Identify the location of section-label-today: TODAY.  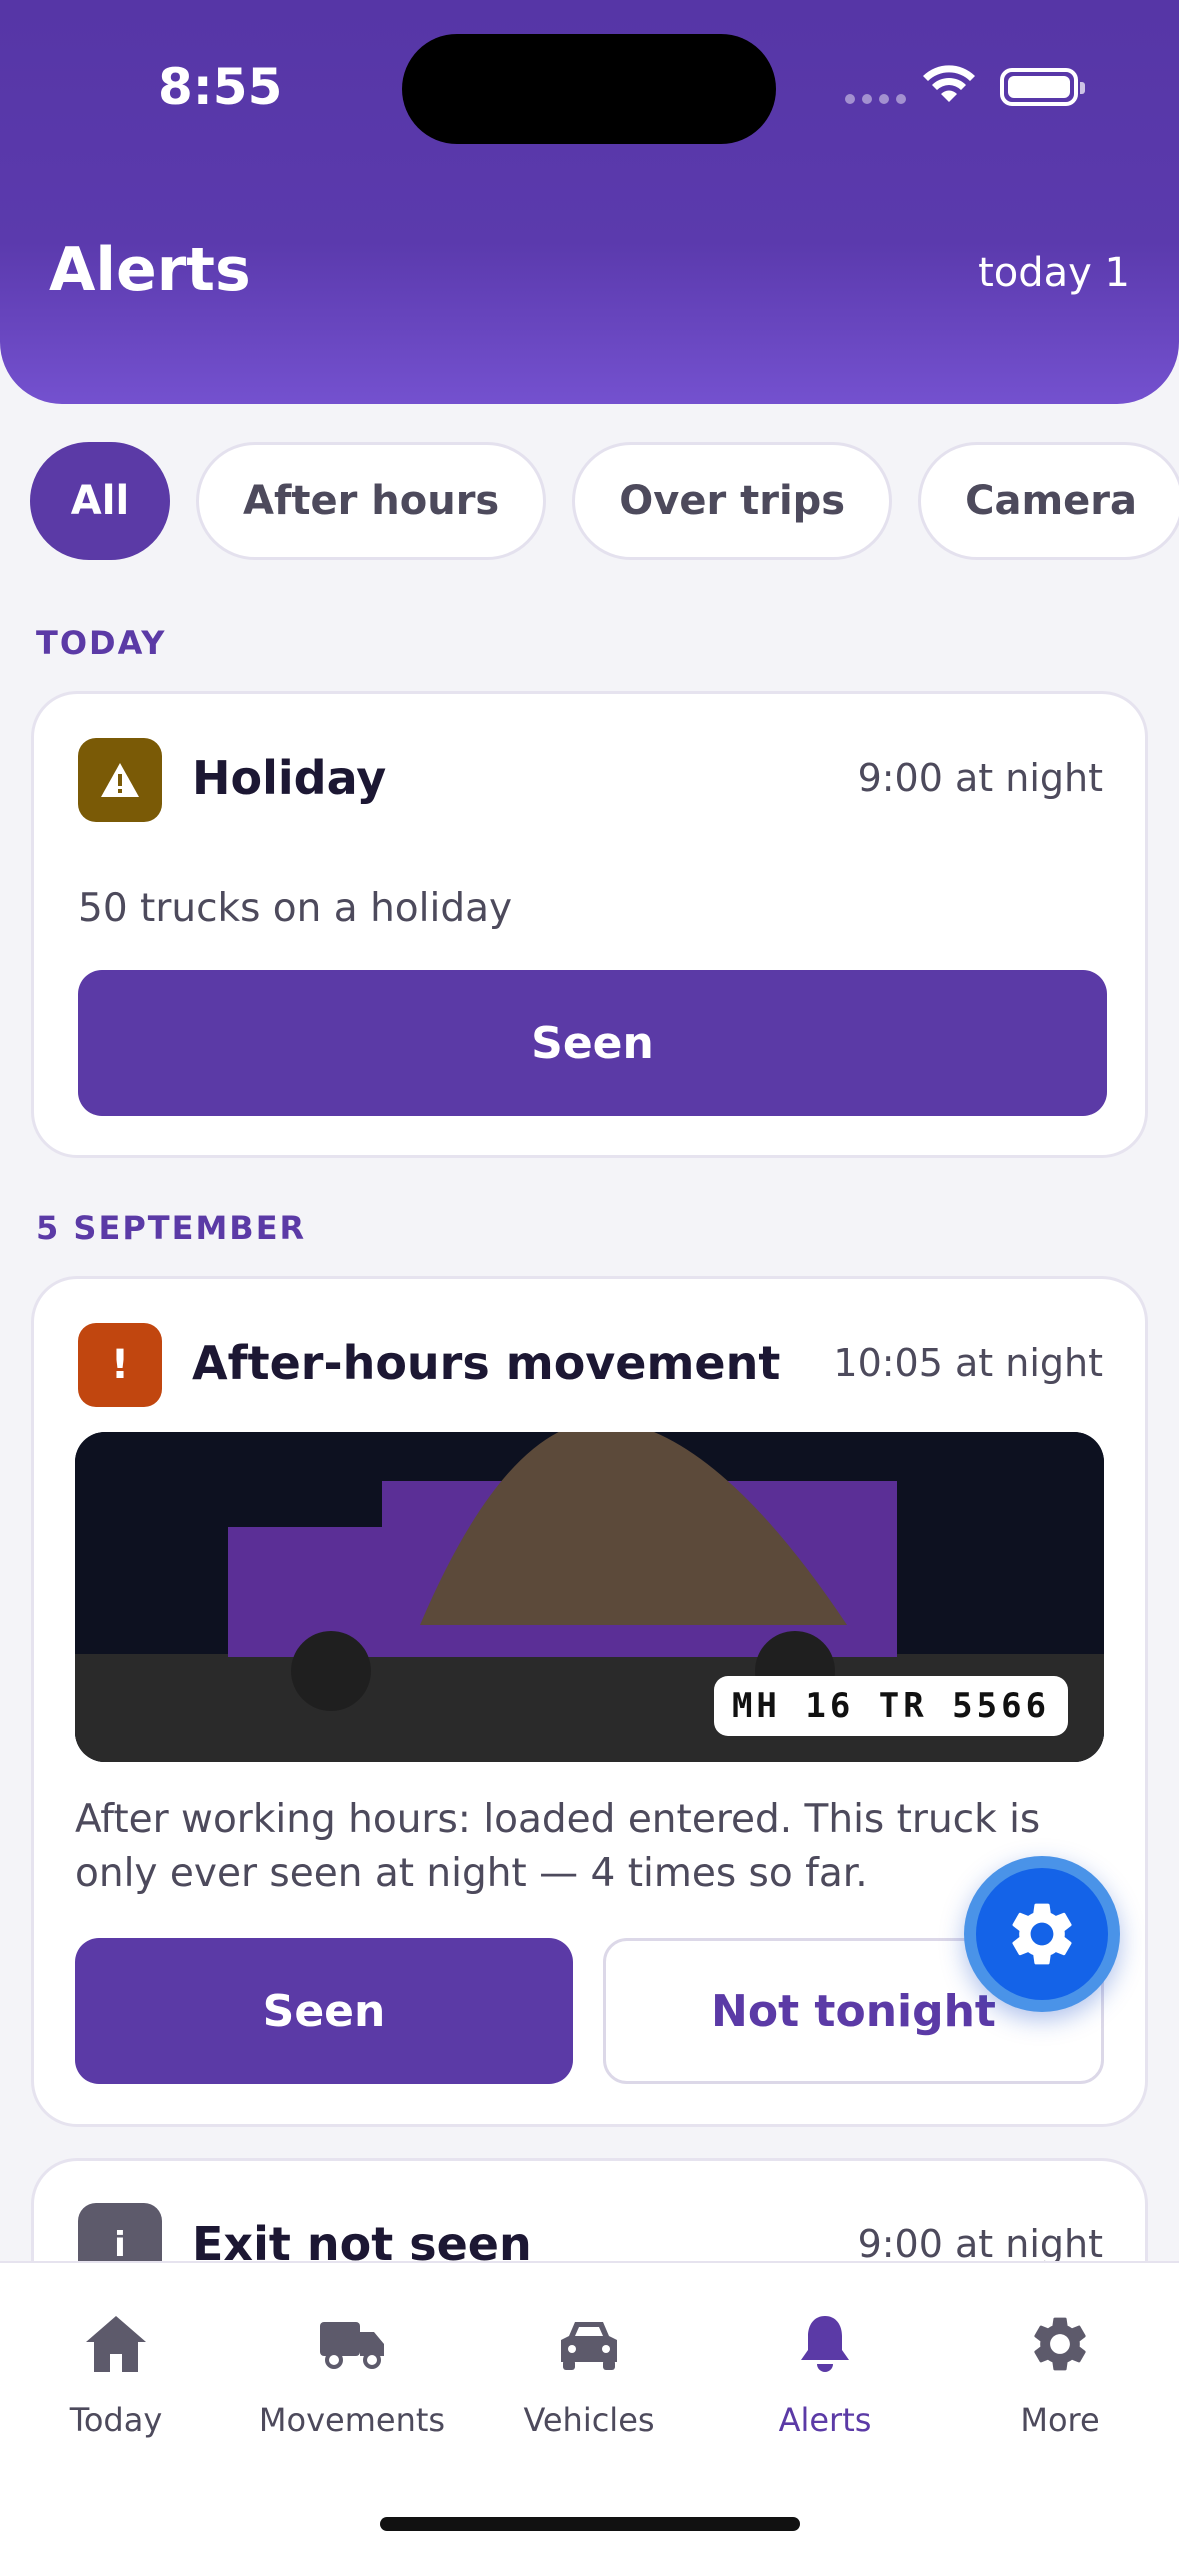
(101, 643).